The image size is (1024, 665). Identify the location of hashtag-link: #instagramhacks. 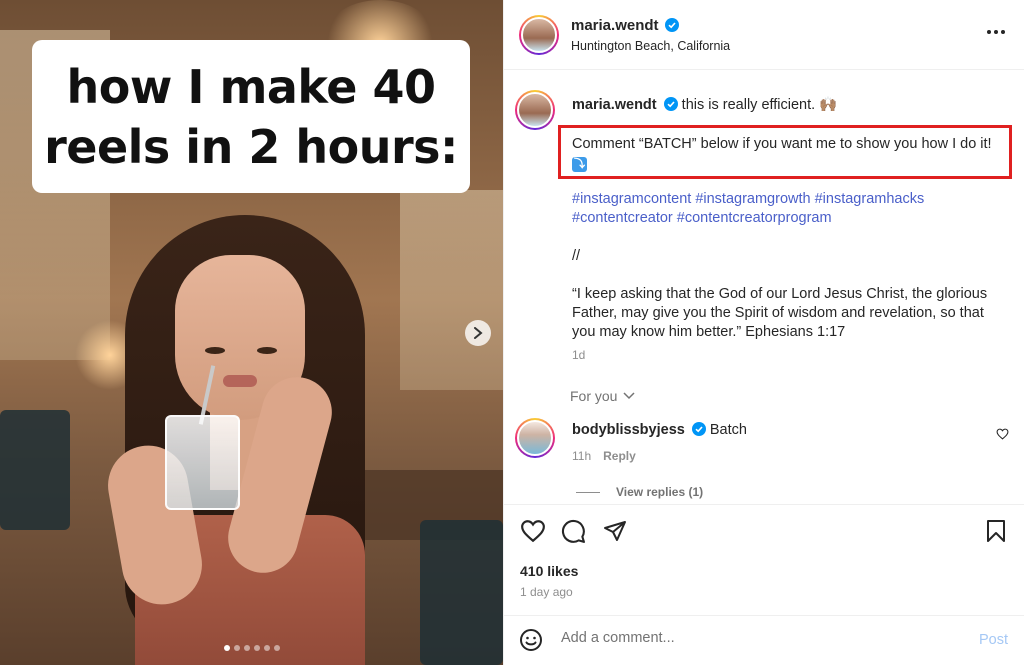
(870, 199).